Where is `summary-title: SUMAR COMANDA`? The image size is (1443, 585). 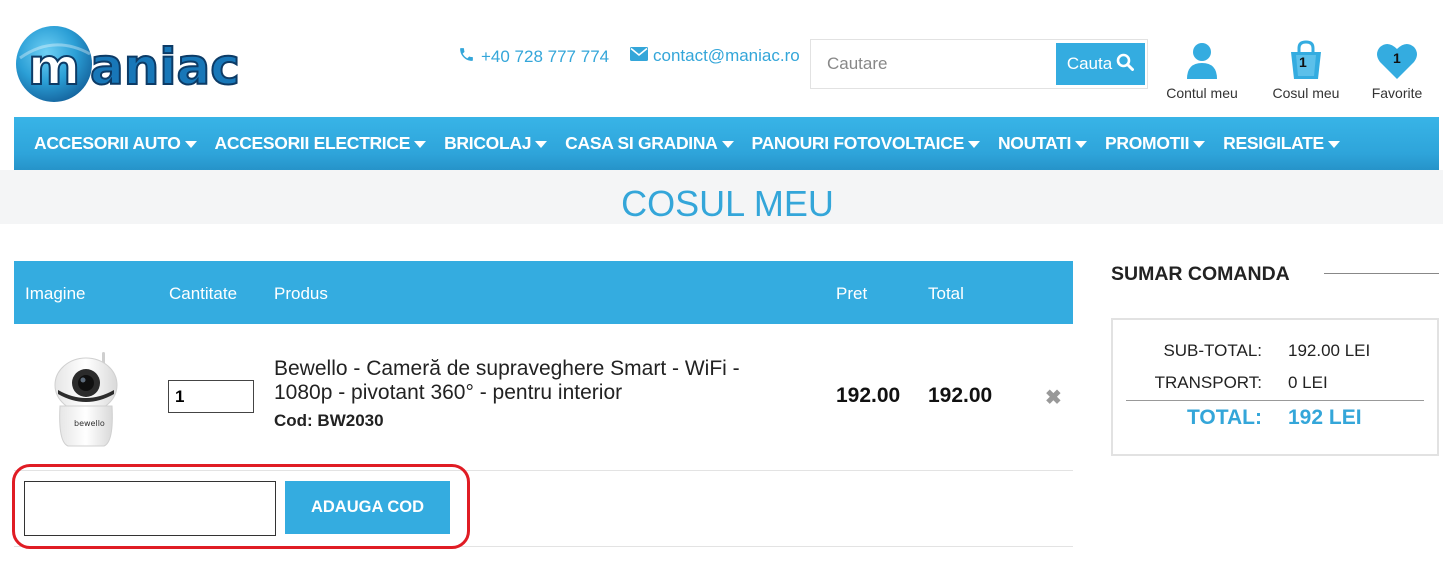 summary-title: SUMAR COMANDA is located at coordinates (1200, 274).